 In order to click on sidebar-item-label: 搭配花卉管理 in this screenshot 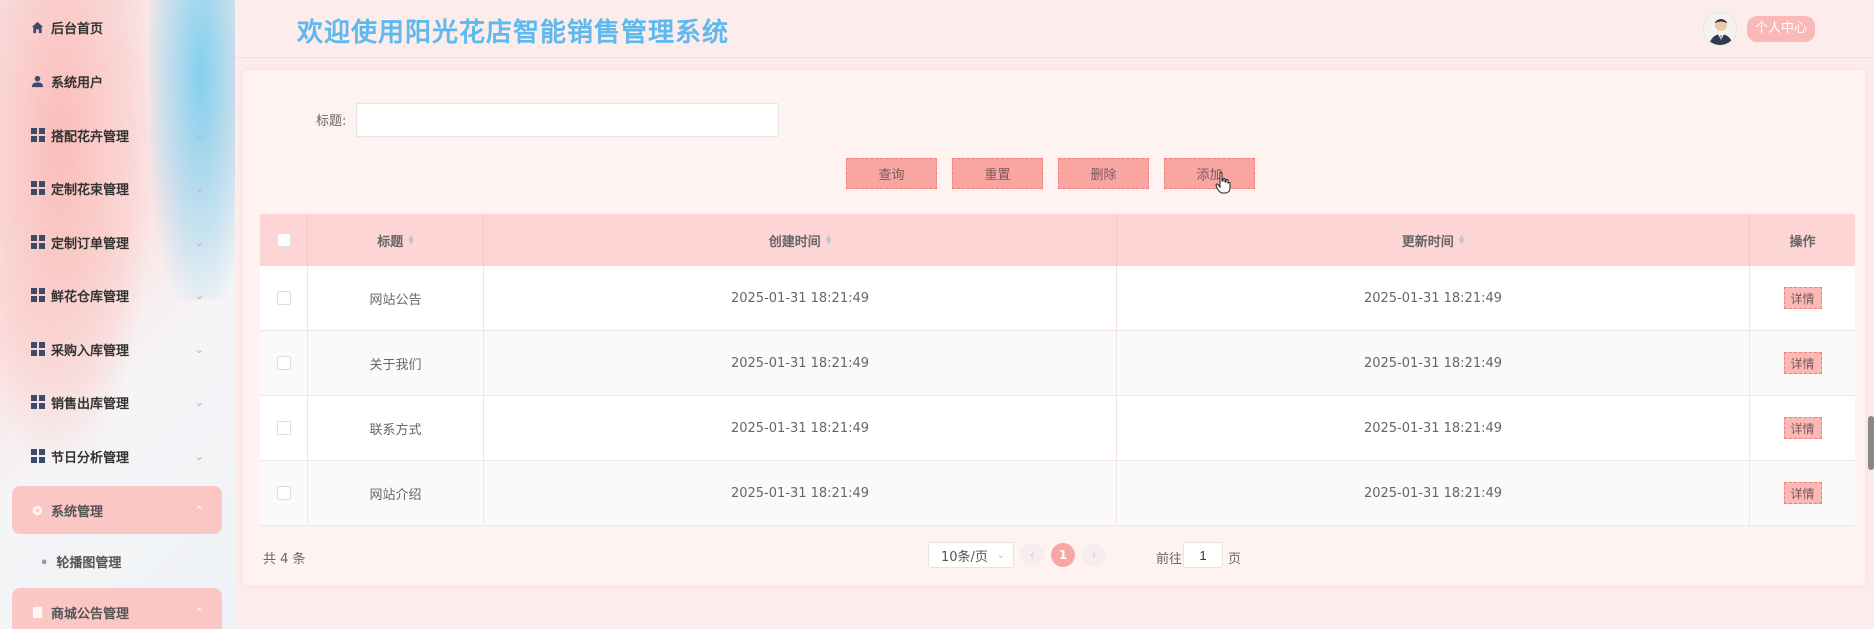, I will do `click(90, 137)`.